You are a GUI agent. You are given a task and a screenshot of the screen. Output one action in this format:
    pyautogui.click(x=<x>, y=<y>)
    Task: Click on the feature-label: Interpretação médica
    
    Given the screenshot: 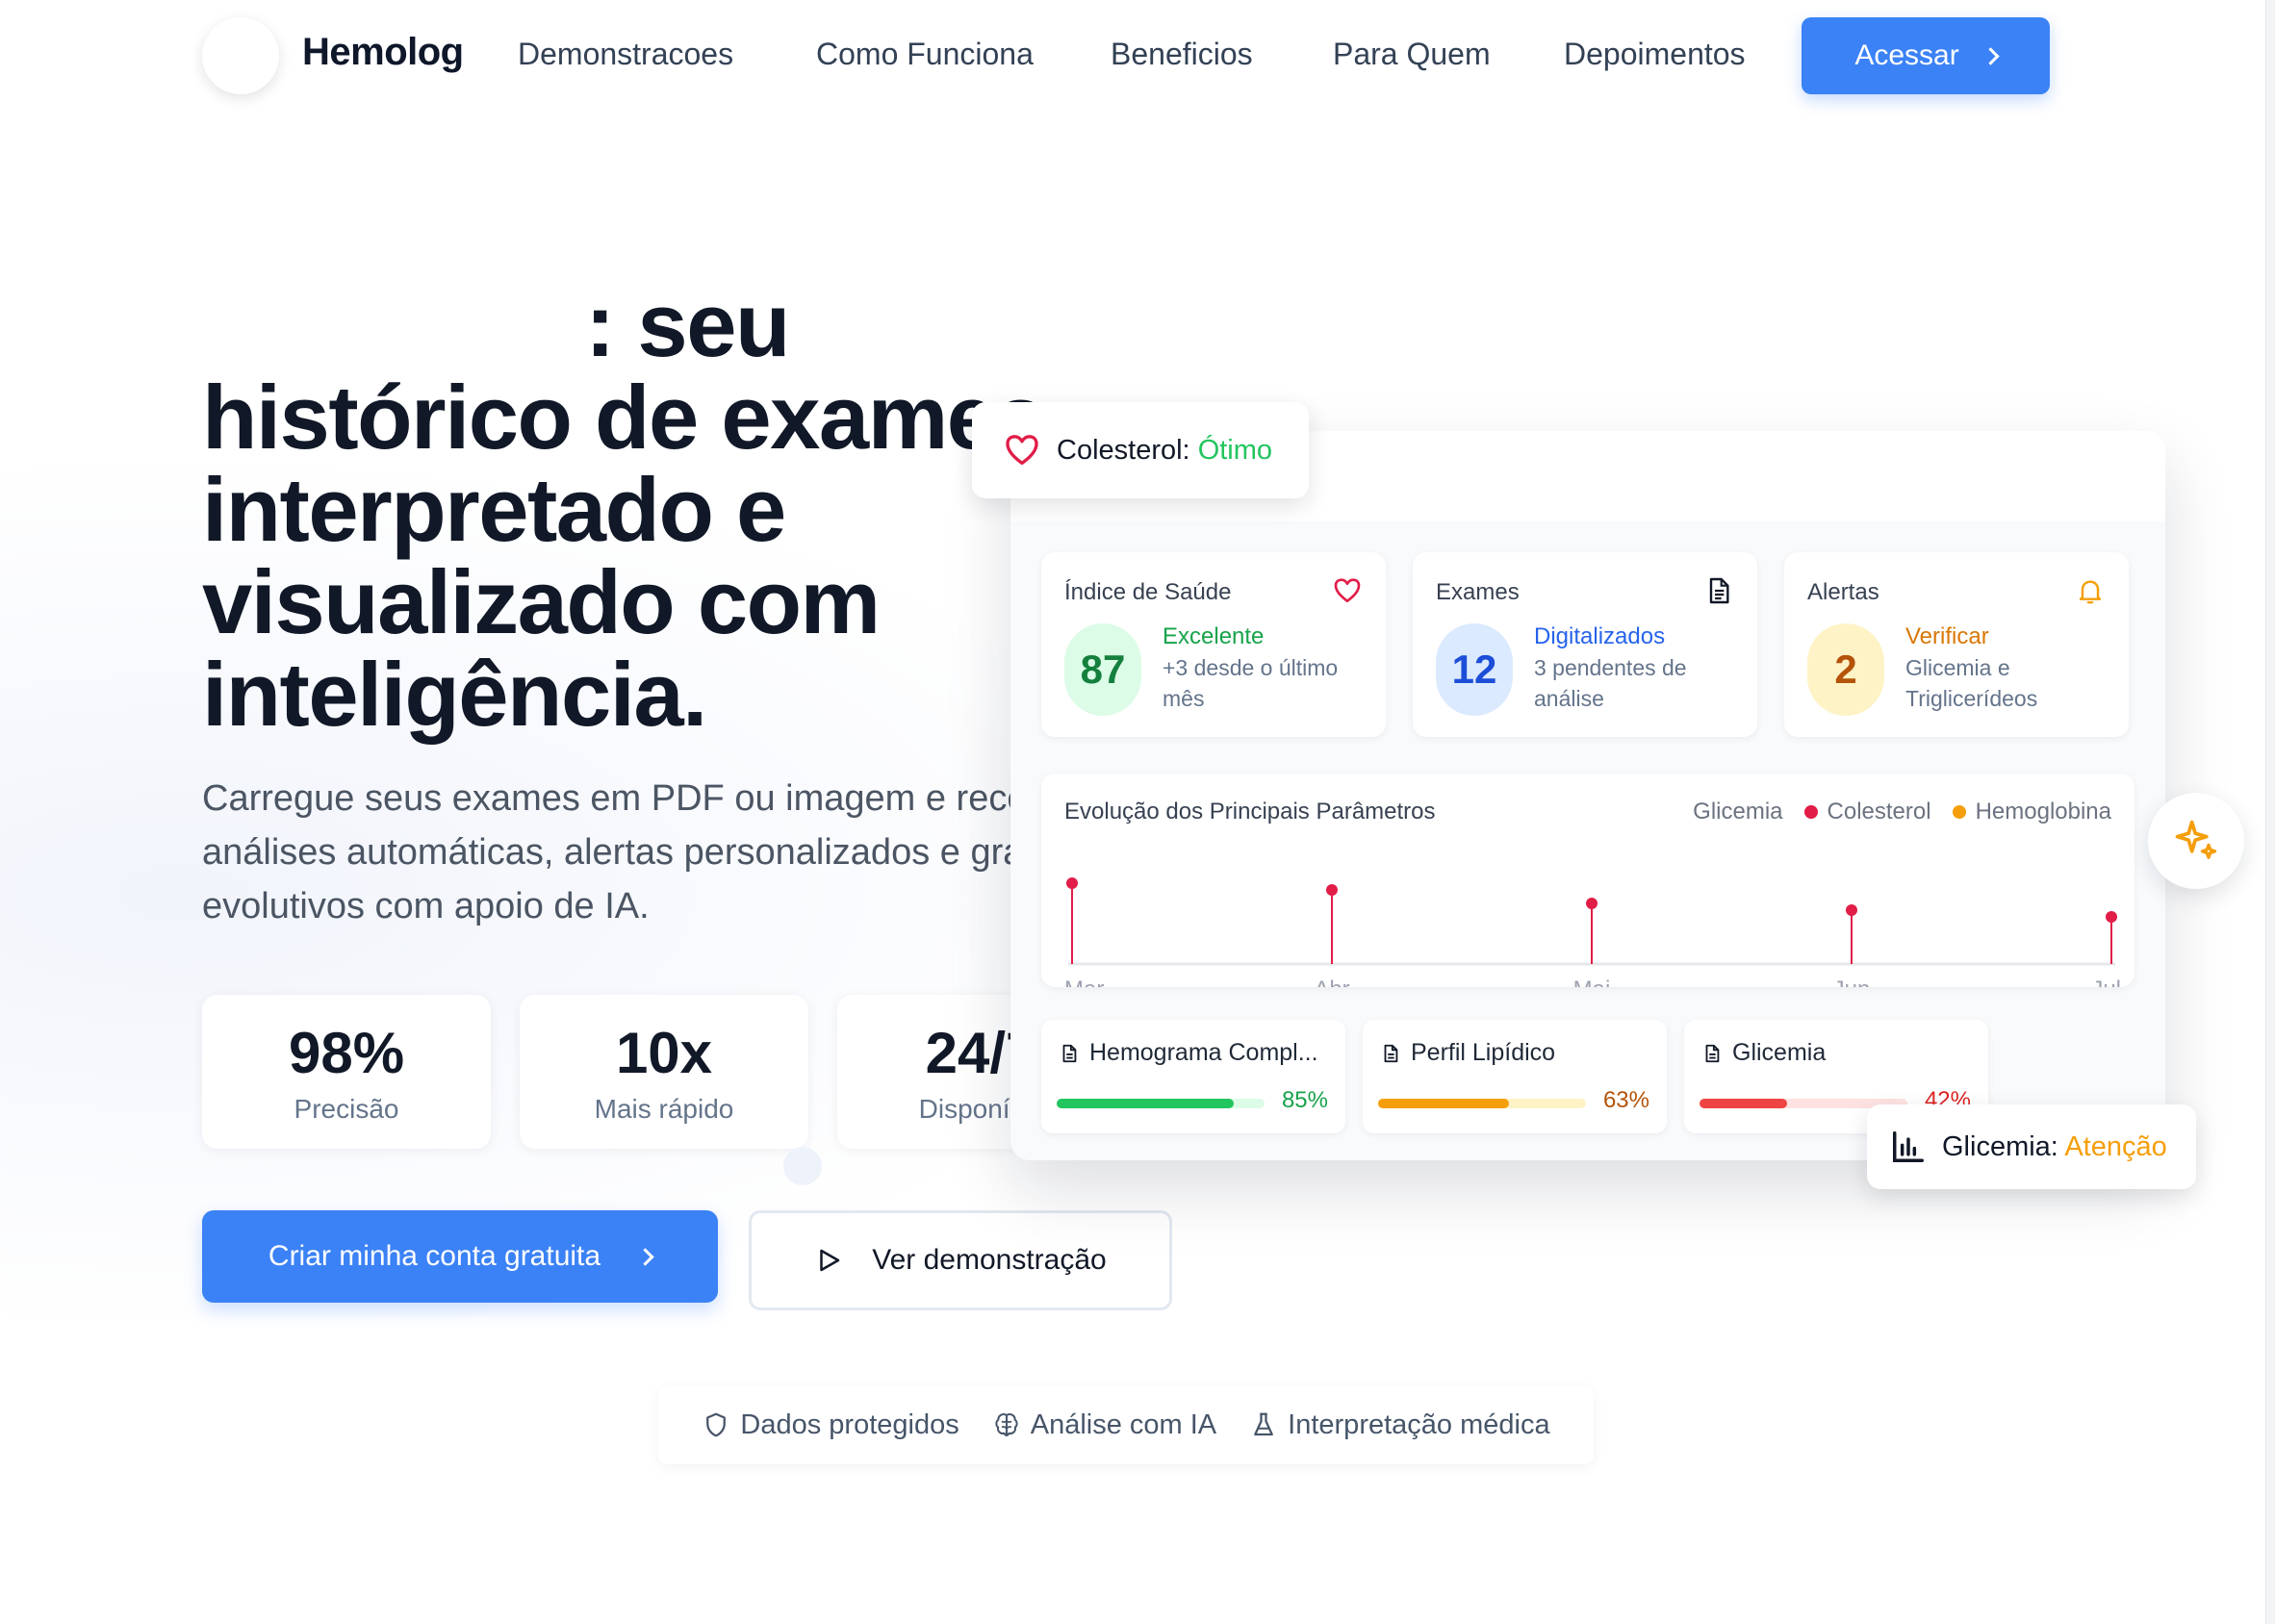 What is the action you would take?
    pyautogui.click(x=1419, y=1424)
    